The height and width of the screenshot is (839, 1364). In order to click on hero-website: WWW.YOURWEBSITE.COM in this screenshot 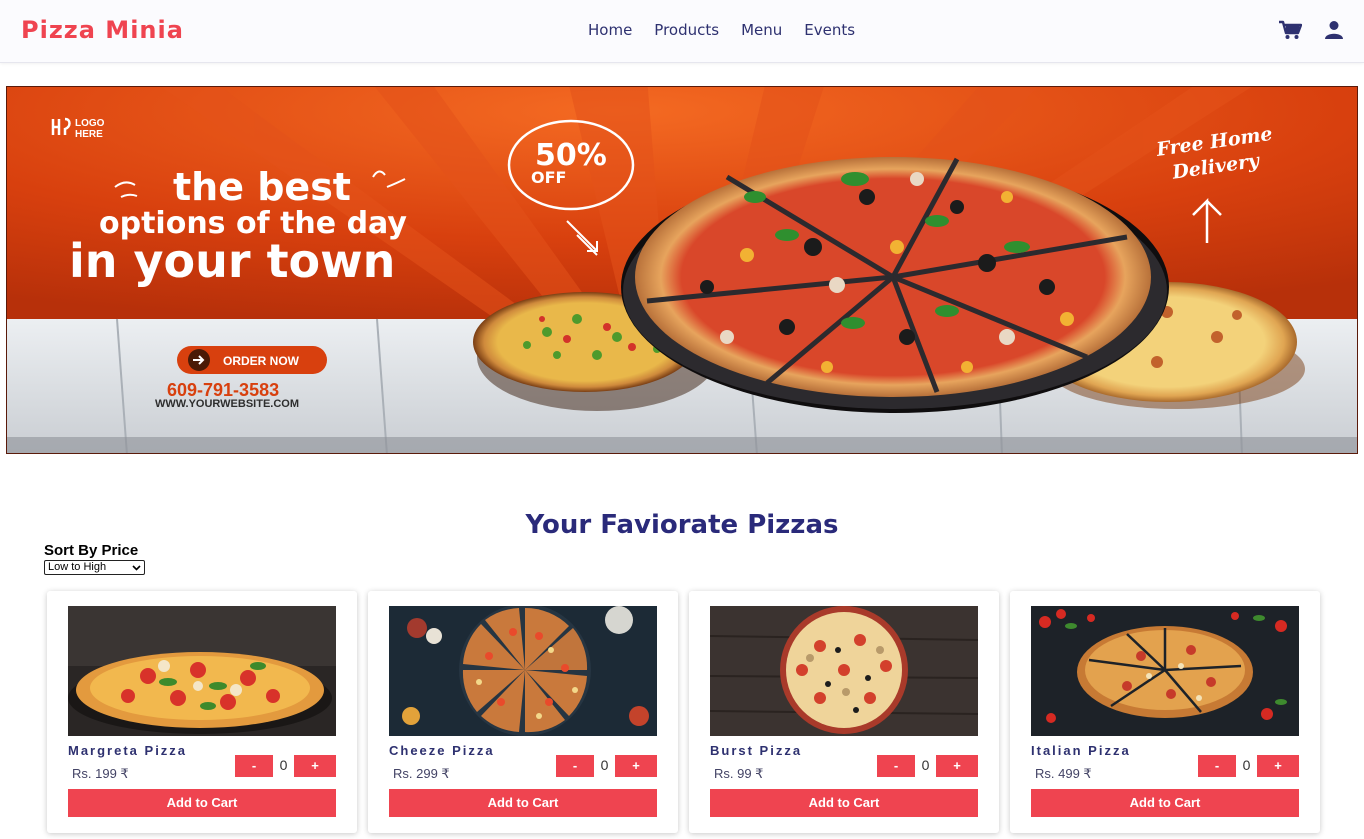, I will do `click(227, 404)`.